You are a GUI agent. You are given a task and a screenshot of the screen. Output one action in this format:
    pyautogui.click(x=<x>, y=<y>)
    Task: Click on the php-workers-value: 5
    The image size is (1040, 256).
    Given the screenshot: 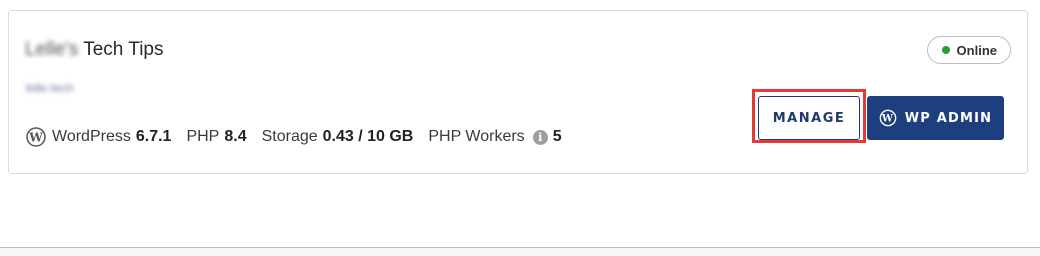 What is the action you would take?
    pyautogui.click(x=557, y=136)
    